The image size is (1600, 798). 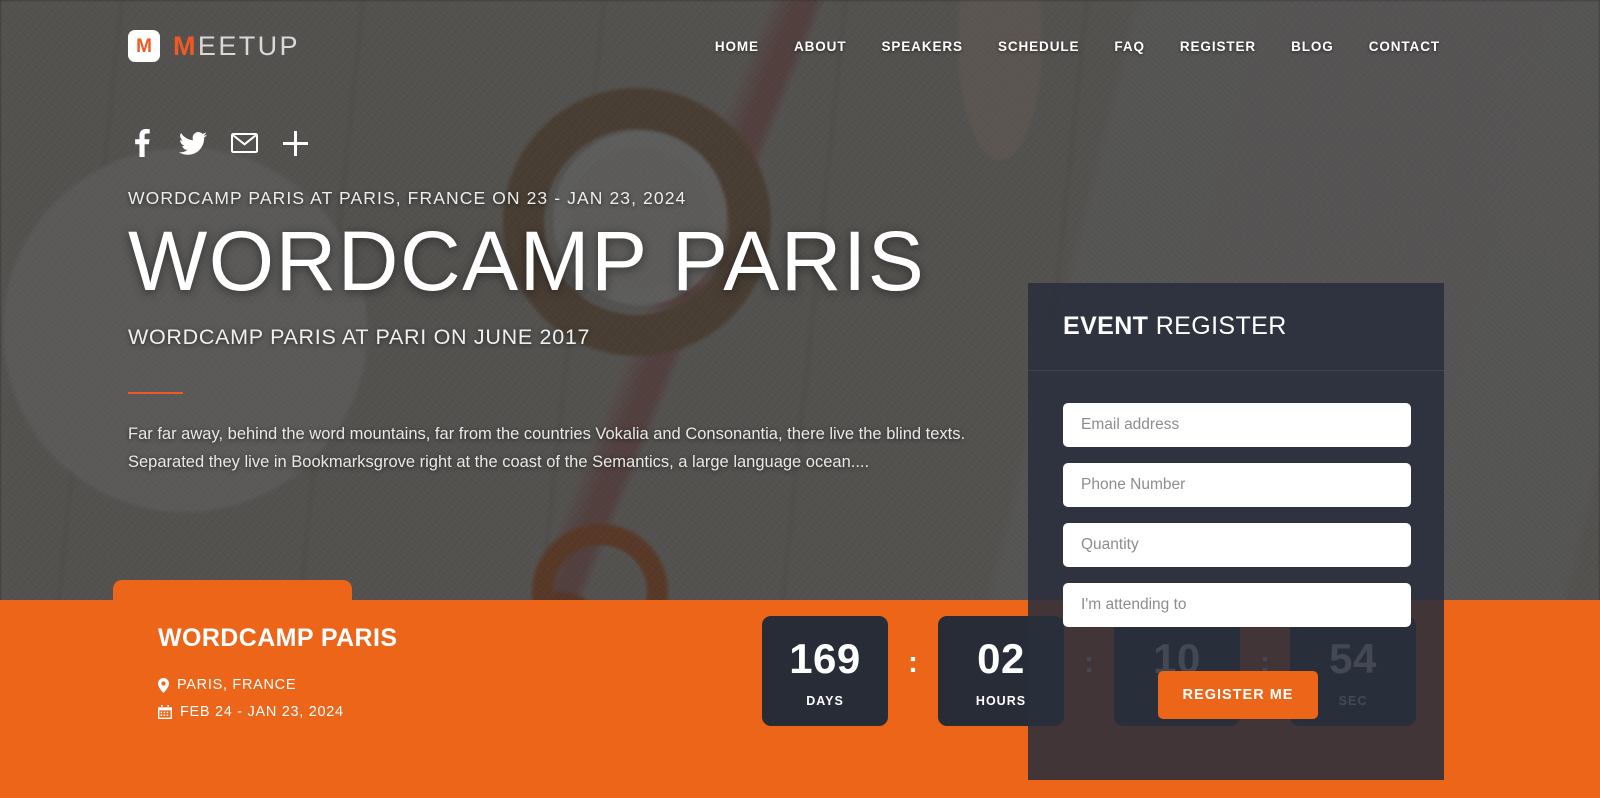 What do you see at coordinates (1238, 695) in the screenshot?
I see `register-me-button: REGISTER ME` at bounding box center [1238, 695].